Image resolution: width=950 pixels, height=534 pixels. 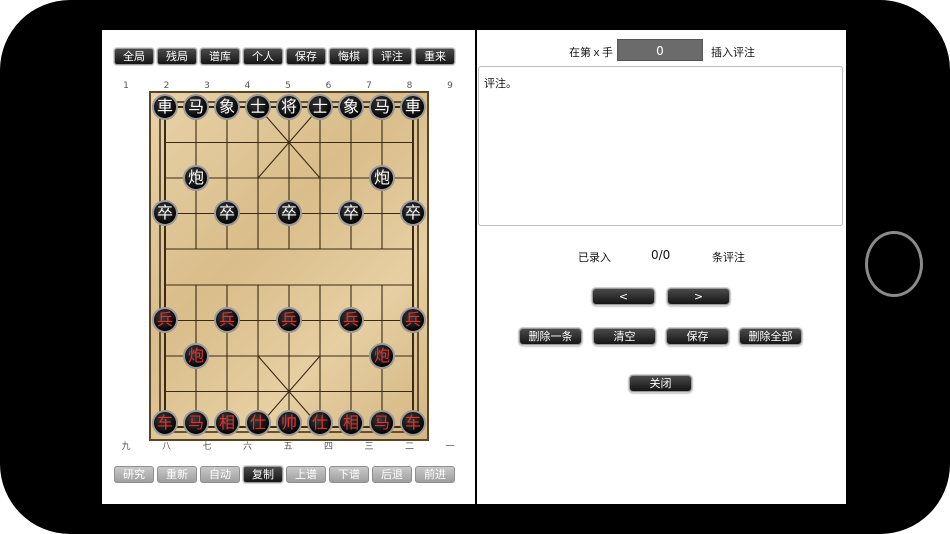 I want to click on insert-comment-label: 插入评注, so click(x=733, y=52).